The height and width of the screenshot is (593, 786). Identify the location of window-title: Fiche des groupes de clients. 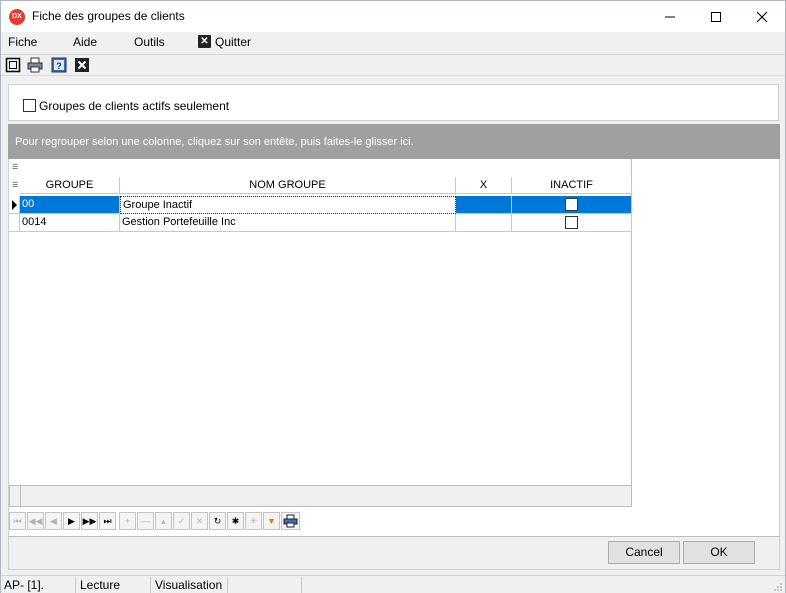
(108, 16).